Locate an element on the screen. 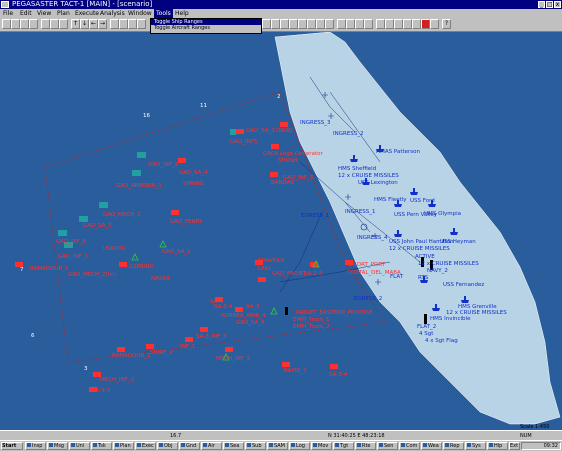 The image size is (562, 451). unit-label: GAD_INF_1 is located at coordinates (73, 257).